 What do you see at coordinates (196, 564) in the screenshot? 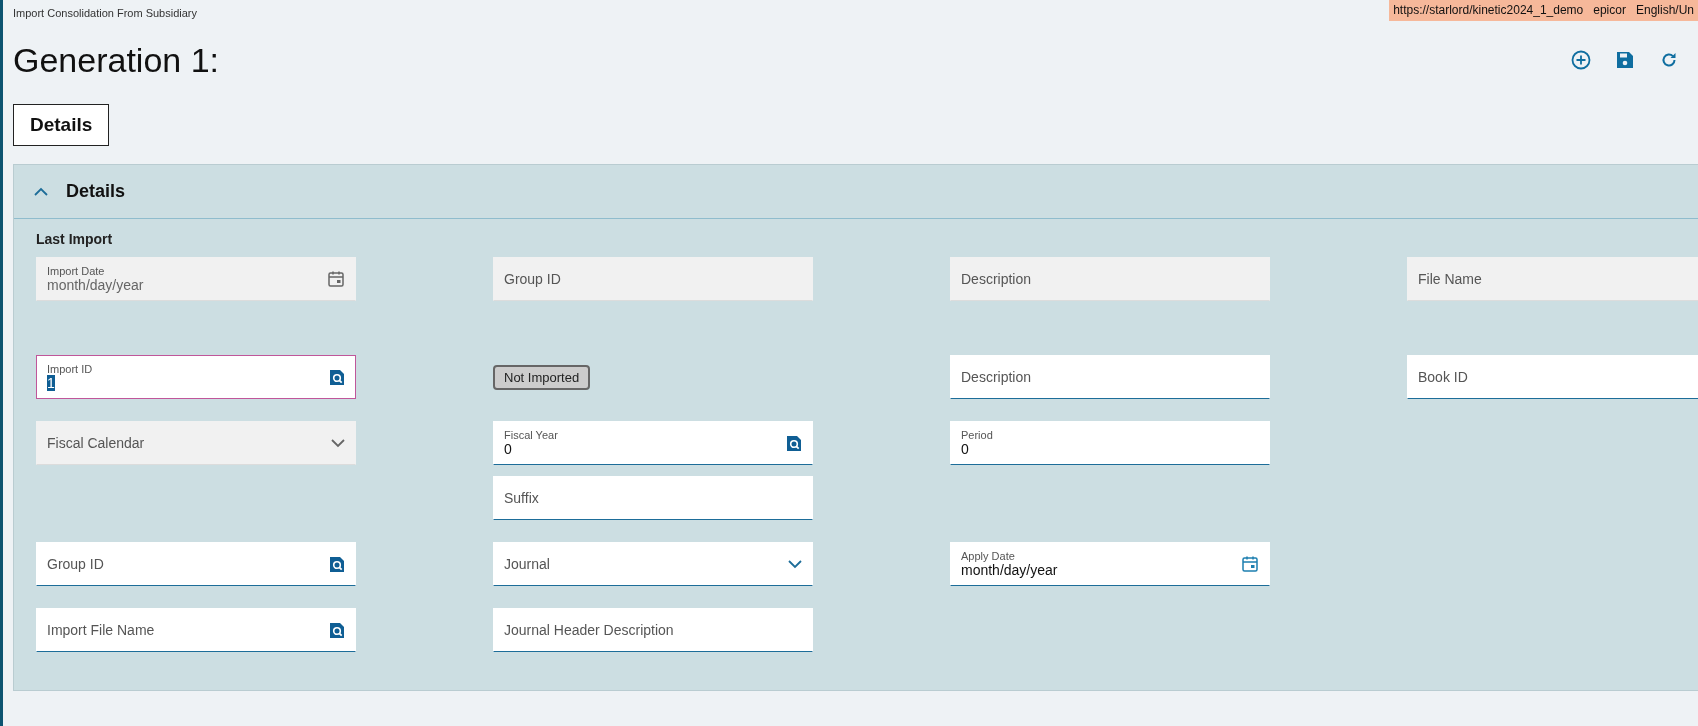
I see `input-field: Group ID` at bounding box center [196, 564].